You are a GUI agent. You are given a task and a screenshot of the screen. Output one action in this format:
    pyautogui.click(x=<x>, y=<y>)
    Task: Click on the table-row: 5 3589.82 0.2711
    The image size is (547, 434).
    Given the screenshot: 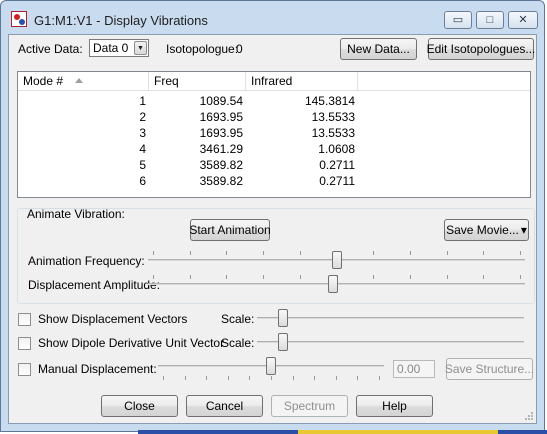 What is the action you would take?
    pyautogui.click(x=274, y=165)
    